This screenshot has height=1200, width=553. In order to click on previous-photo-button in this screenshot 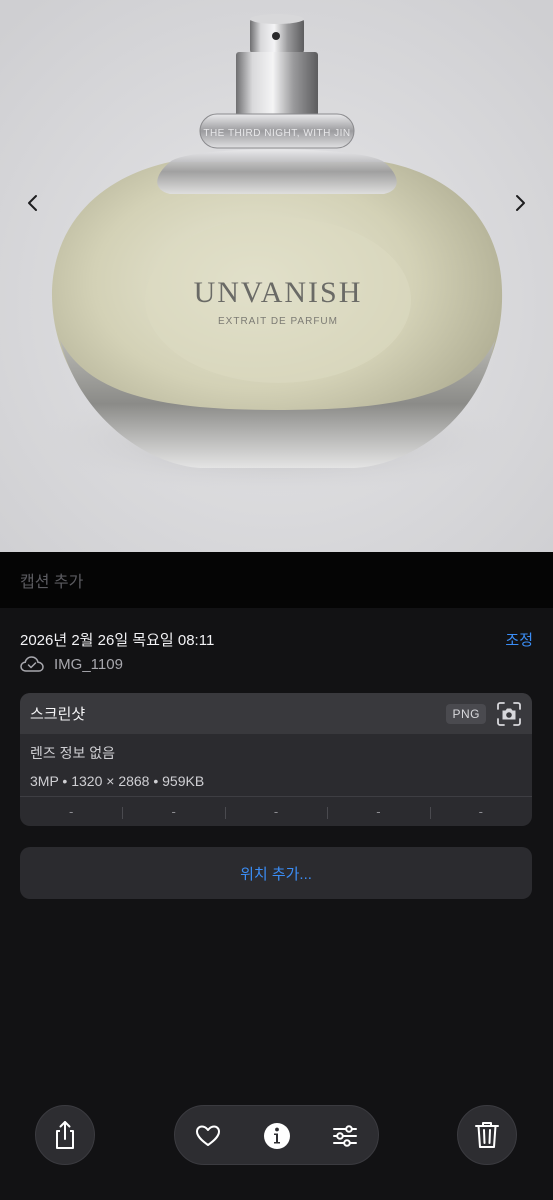, I will do `click(34, 203)`.